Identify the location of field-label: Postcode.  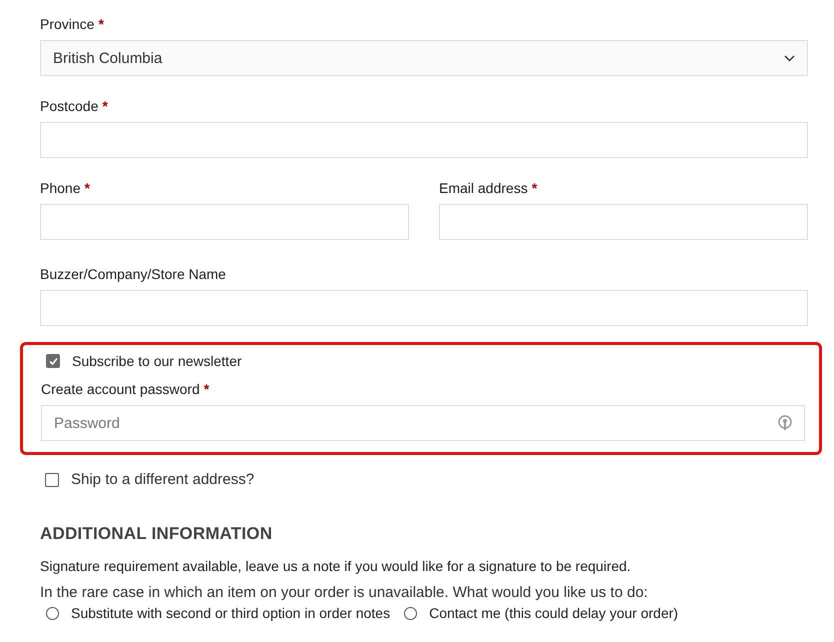
(69, 106).